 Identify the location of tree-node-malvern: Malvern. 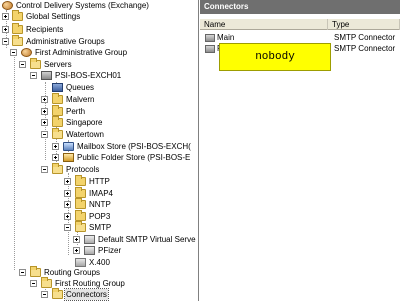
(99, 99).